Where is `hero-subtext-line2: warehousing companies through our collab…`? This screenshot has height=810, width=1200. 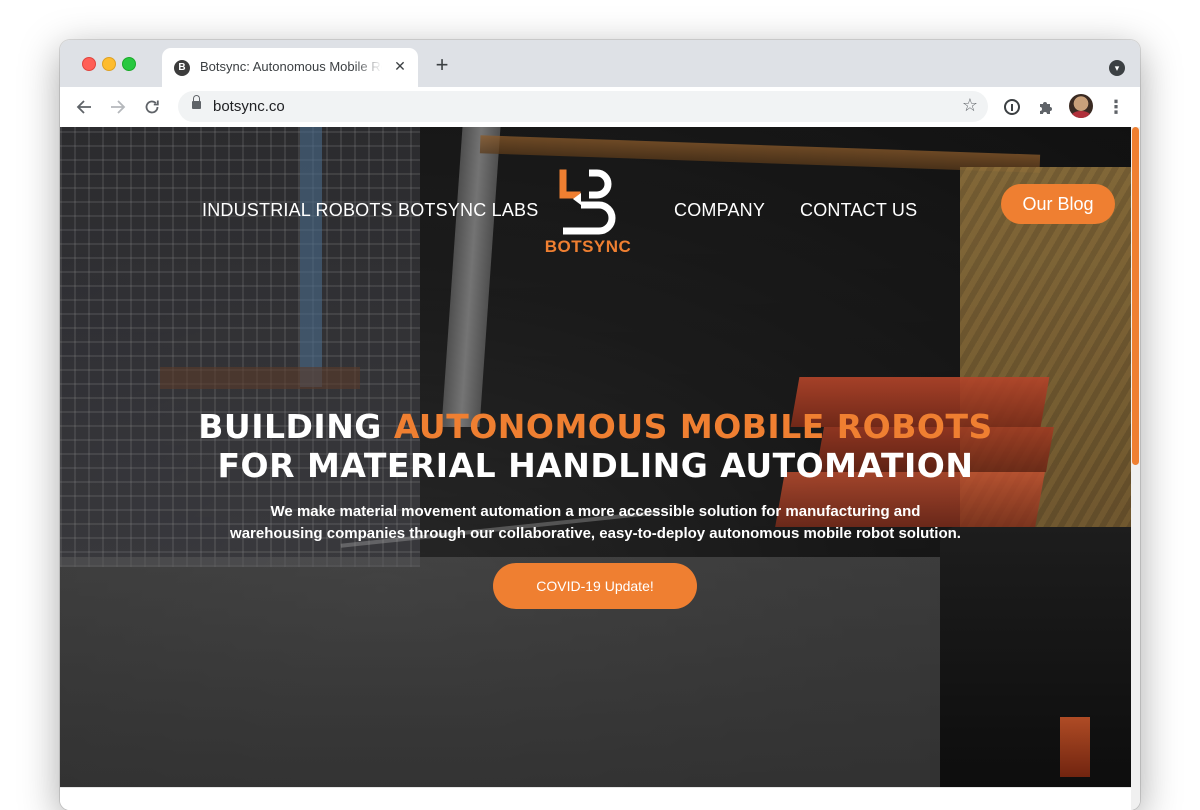
hero-subtext-line2: warehousing companies through our collab… is located at coordinates (595, 533).